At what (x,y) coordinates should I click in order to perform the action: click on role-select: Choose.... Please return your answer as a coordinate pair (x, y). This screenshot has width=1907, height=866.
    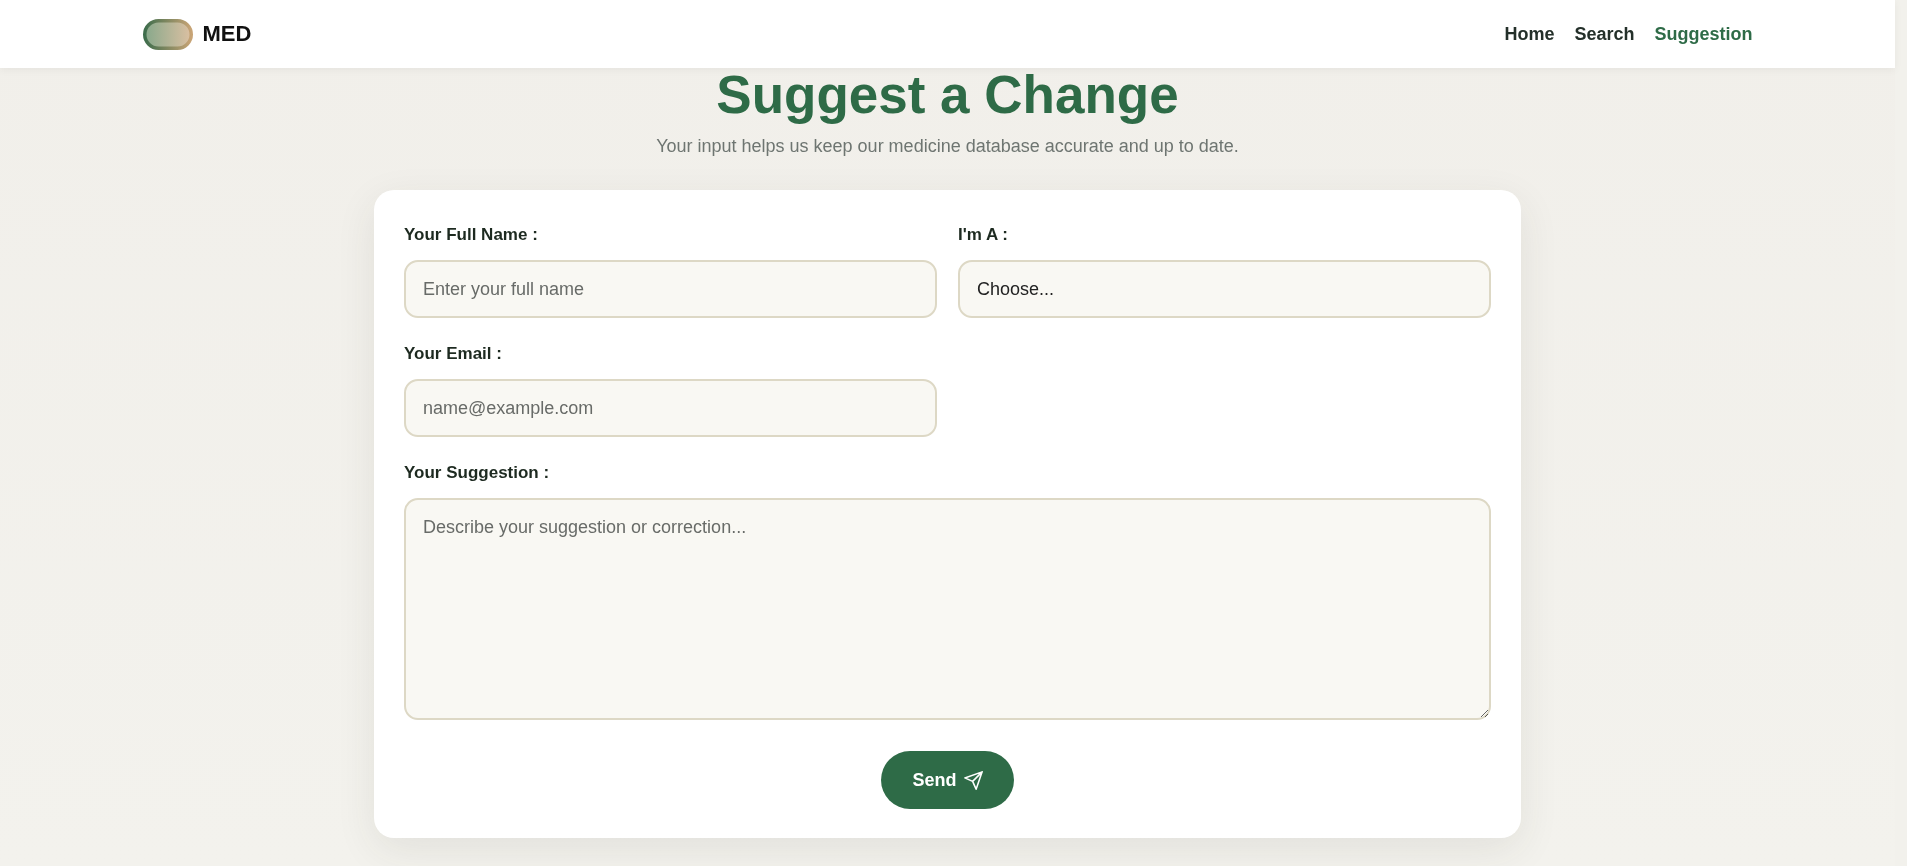
    Looking at the image, I should click on (1224, 289).